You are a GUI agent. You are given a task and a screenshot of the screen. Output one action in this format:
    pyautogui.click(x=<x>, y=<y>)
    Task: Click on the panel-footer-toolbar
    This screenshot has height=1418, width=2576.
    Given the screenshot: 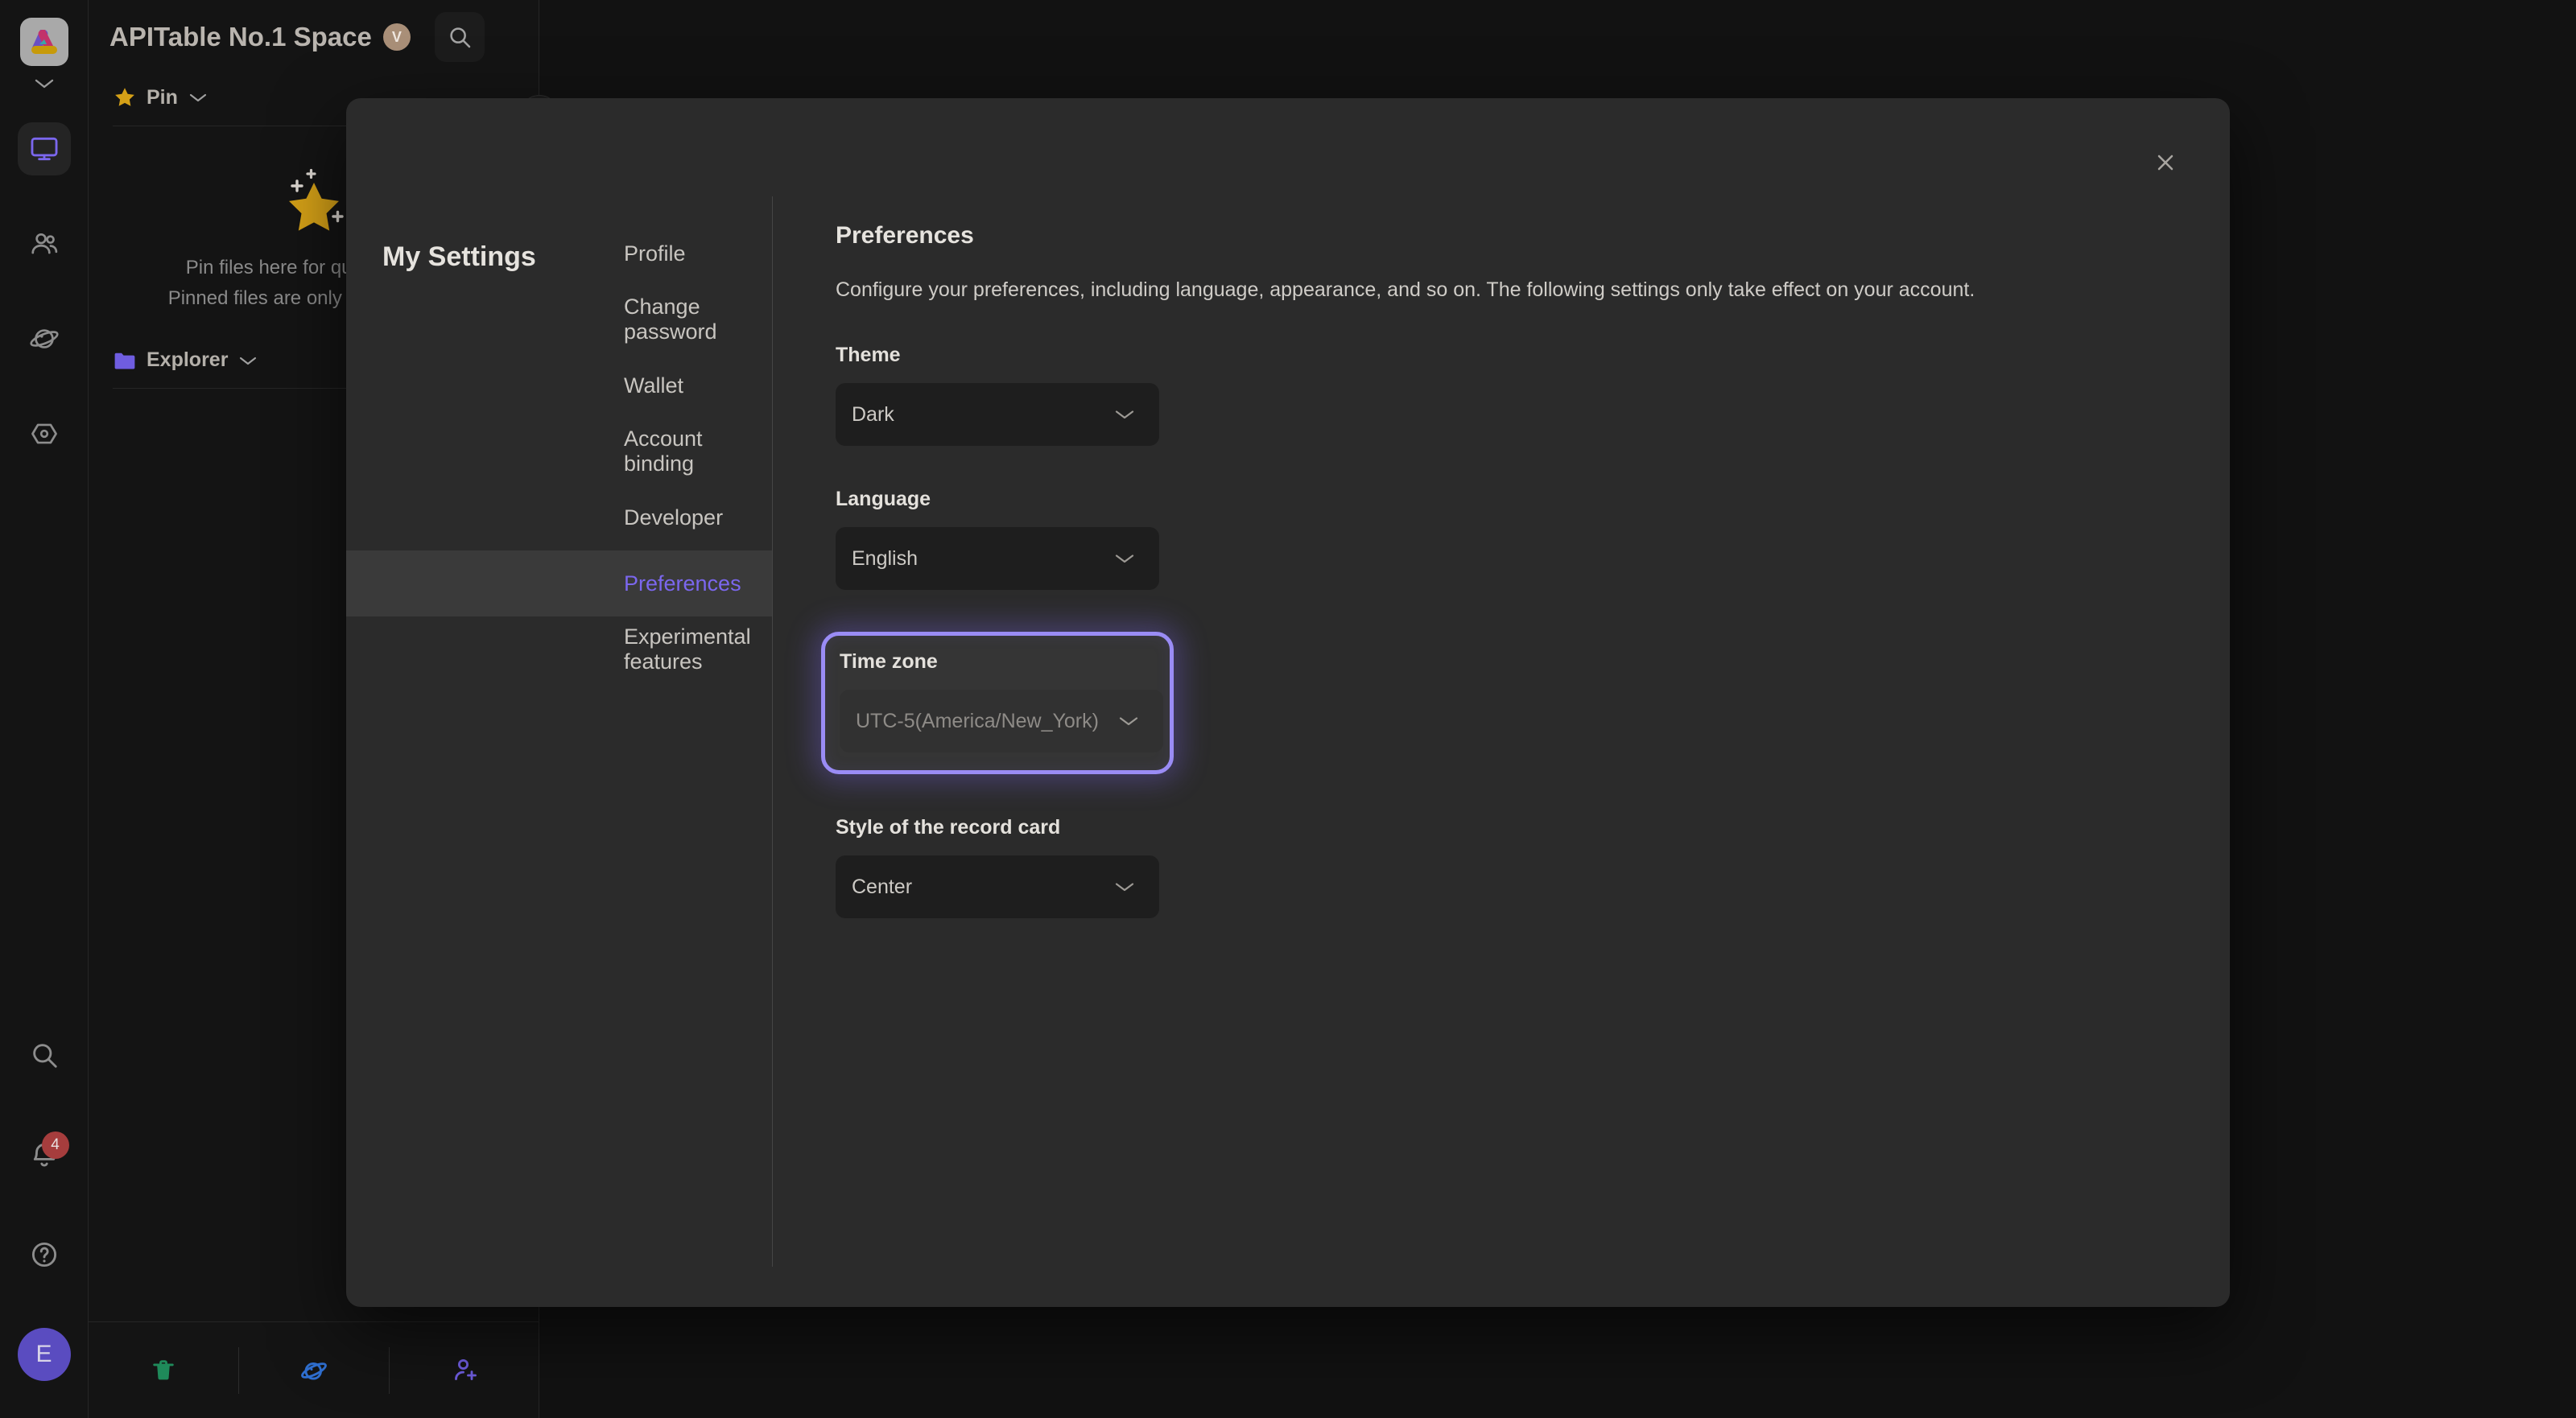 What is the action you would take?
    pyautogui.click(x=314, y=1370)
    